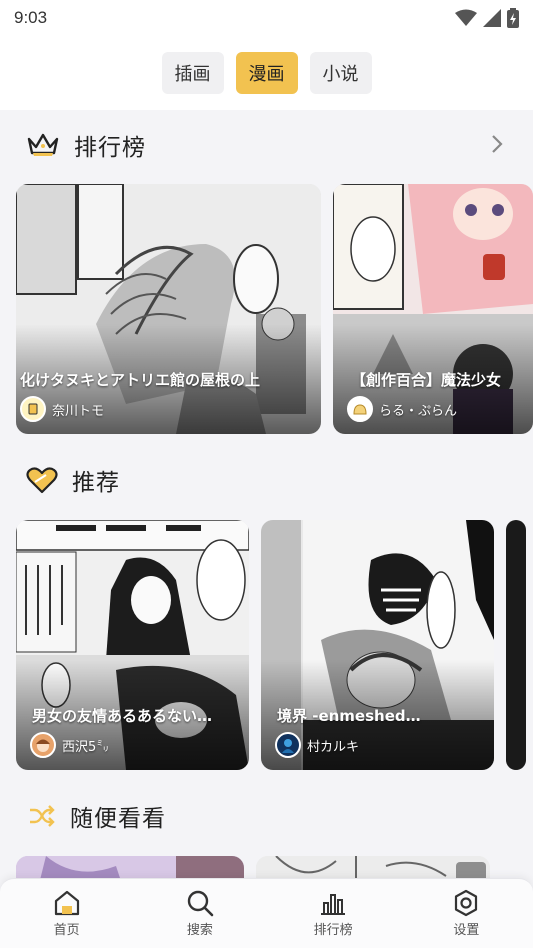  What do you see at coordinates (266, 18) in the screenshot?
I see `status-bar: 9:03` at bounding box center [266, 18].